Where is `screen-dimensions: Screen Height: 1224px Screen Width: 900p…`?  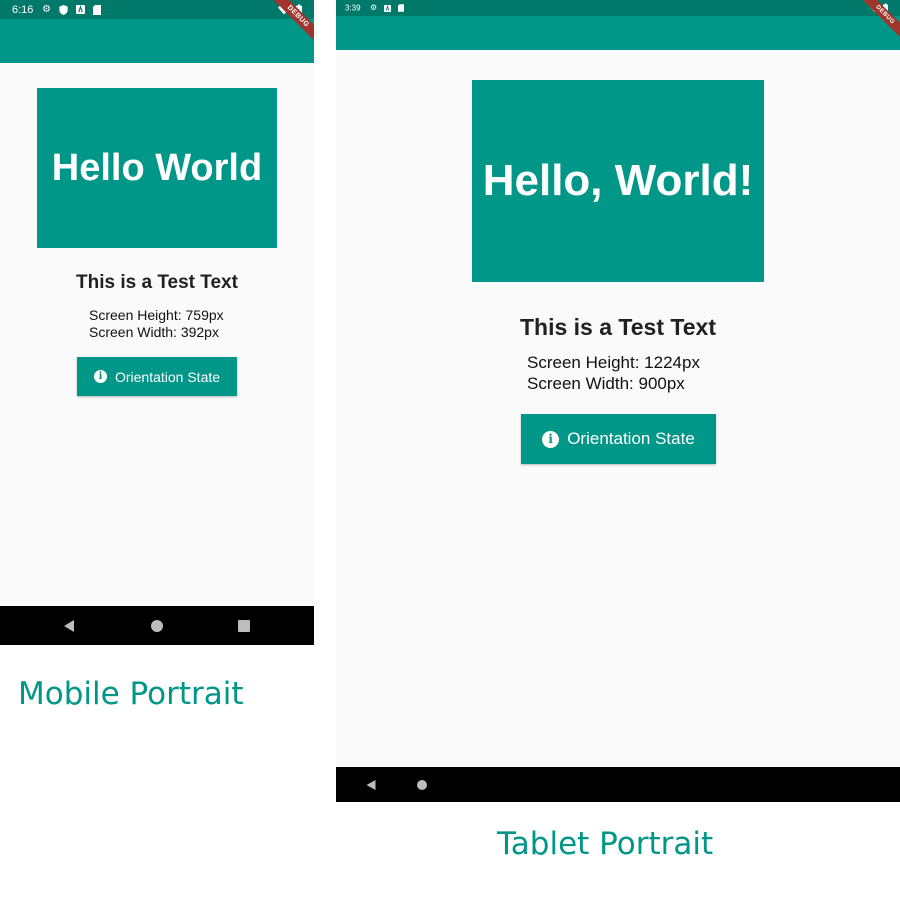
screen-dimensions: Screen Height: 1224px Screen Width: 900p… is located at coordinates (613, 373).